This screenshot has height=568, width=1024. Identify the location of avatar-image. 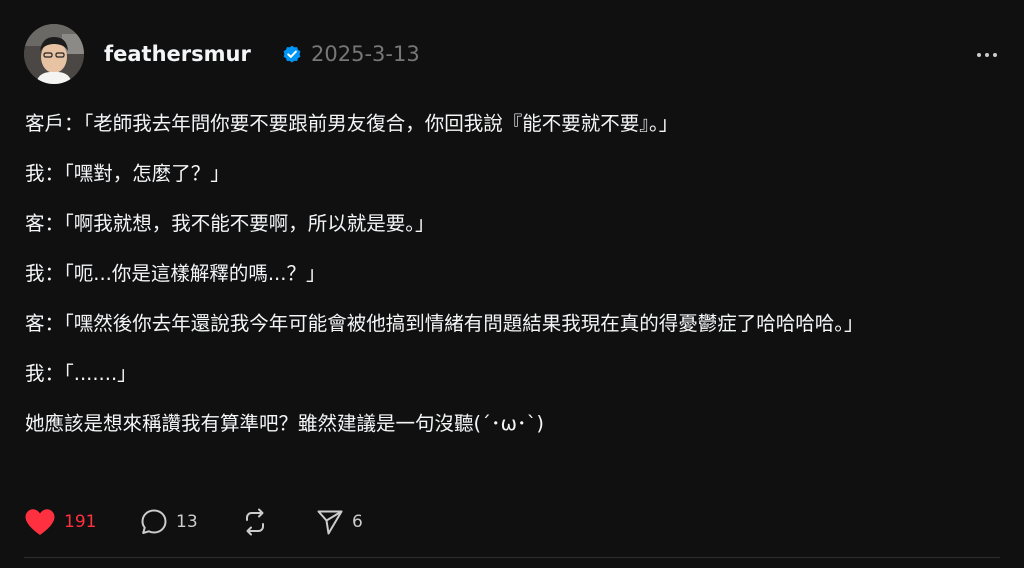
(54, 54).